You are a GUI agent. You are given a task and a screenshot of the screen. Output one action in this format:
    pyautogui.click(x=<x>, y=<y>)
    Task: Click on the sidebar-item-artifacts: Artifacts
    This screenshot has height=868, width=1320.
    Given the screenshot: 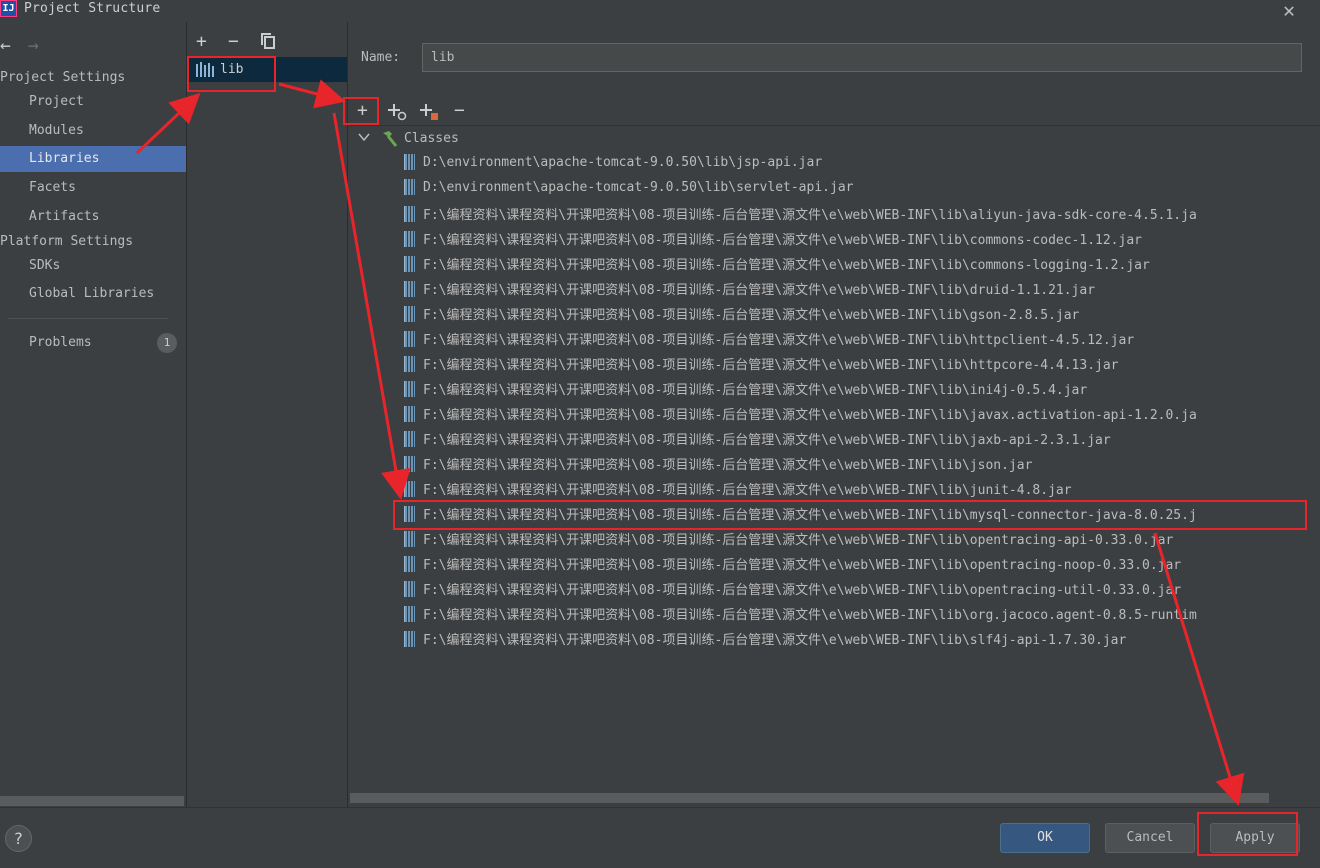 What is the action you would take?
    pyautogui.click(x=93, y=217)
    